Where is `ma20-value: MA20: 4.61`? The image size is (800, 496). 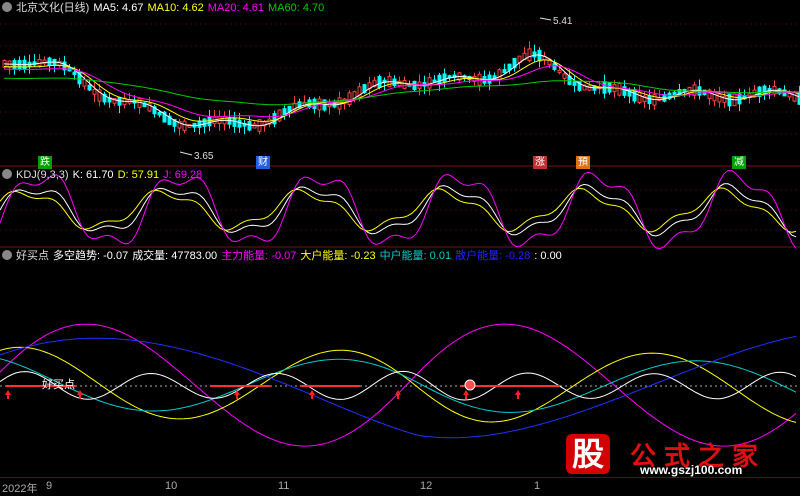 ma20-value: MA20: 4.61 is located at coordinates (235, 8).